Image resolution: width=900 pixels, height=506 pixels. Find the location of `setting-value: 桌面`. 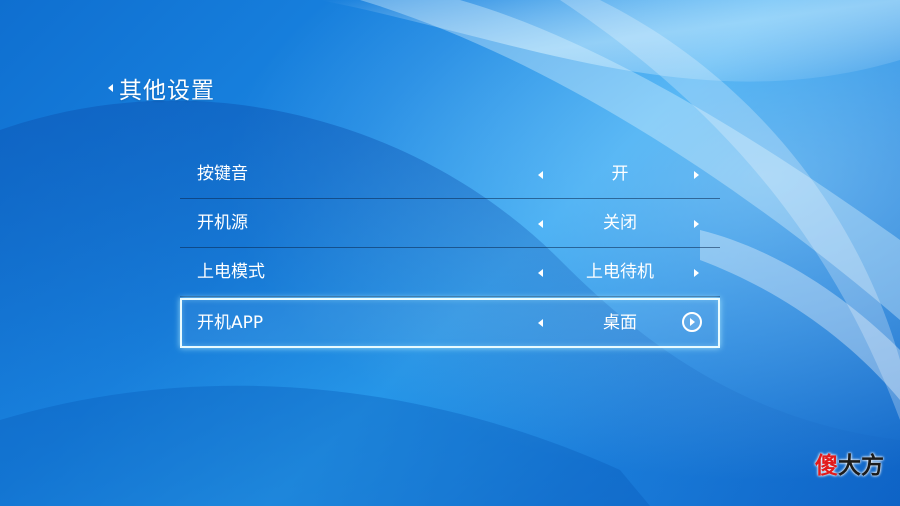

setting-value: 桌面 is located at coordinates (620, 323).